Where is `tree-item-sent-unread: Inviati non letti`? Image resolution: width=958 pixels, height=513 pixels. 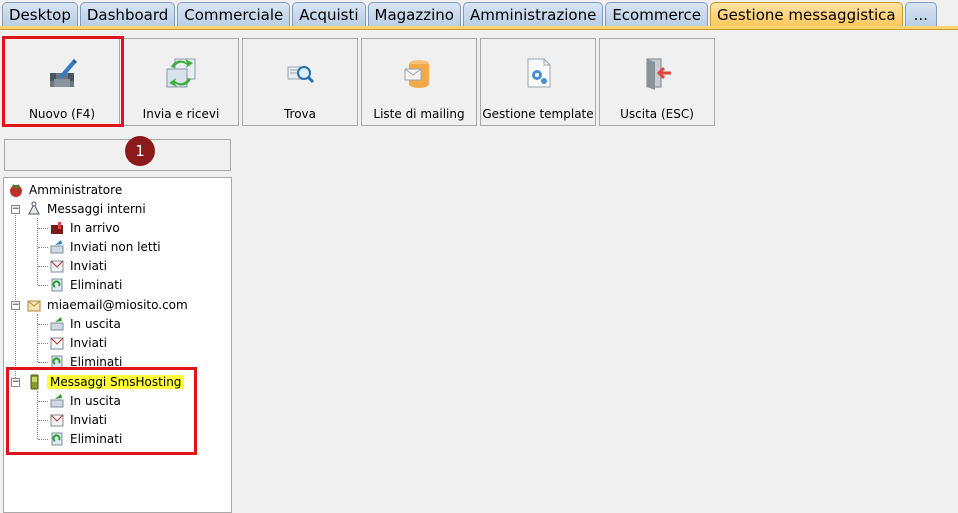
tree-item-sent-unread: Inviati non letti is located at coordinates (104, 246).